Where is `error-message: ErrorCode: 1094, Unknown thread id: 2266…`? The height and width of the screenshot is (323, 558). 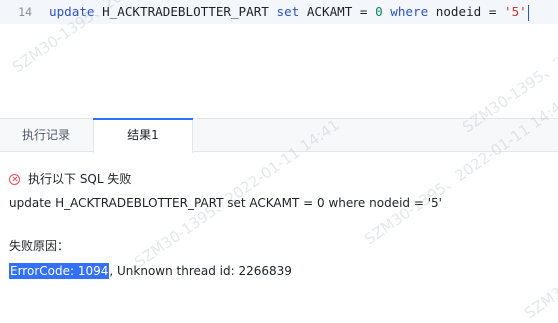
error-message: ErrorCode: 1094, Unknown thread id: 2266… is located at coordinates (150, 271).